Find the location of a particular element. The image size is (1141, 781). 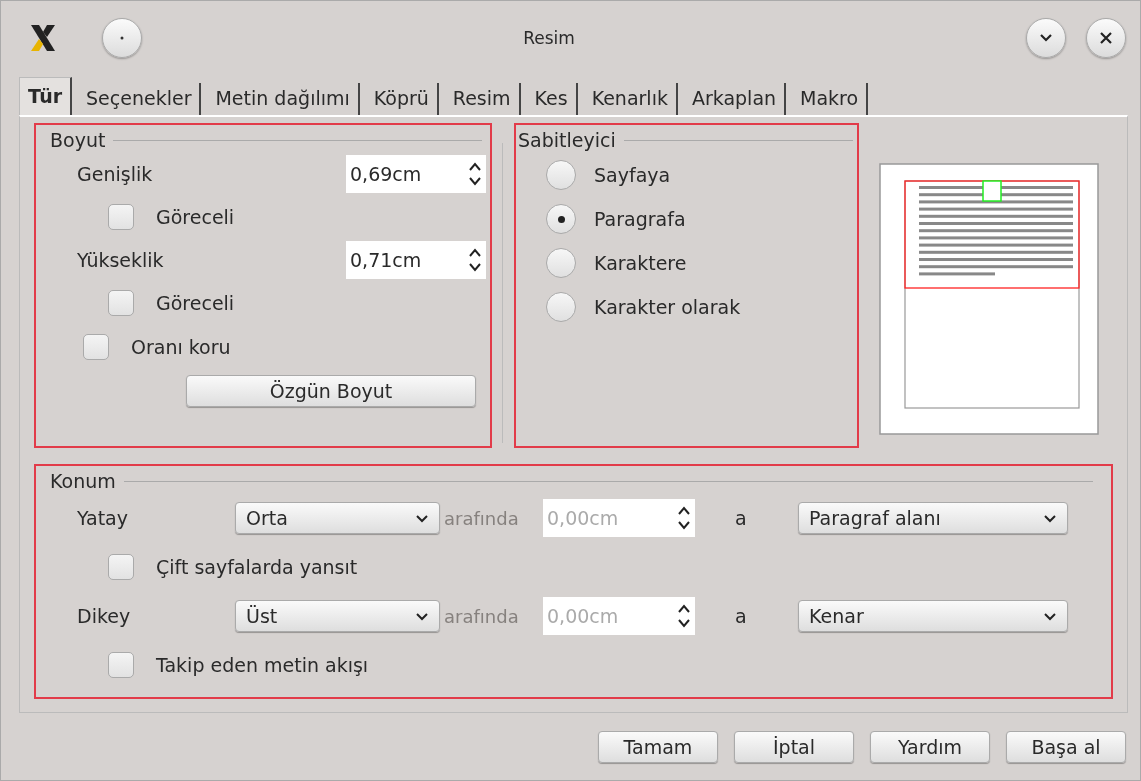

original-size-button: Özgün Boyut is located at coordinates (331, 391).